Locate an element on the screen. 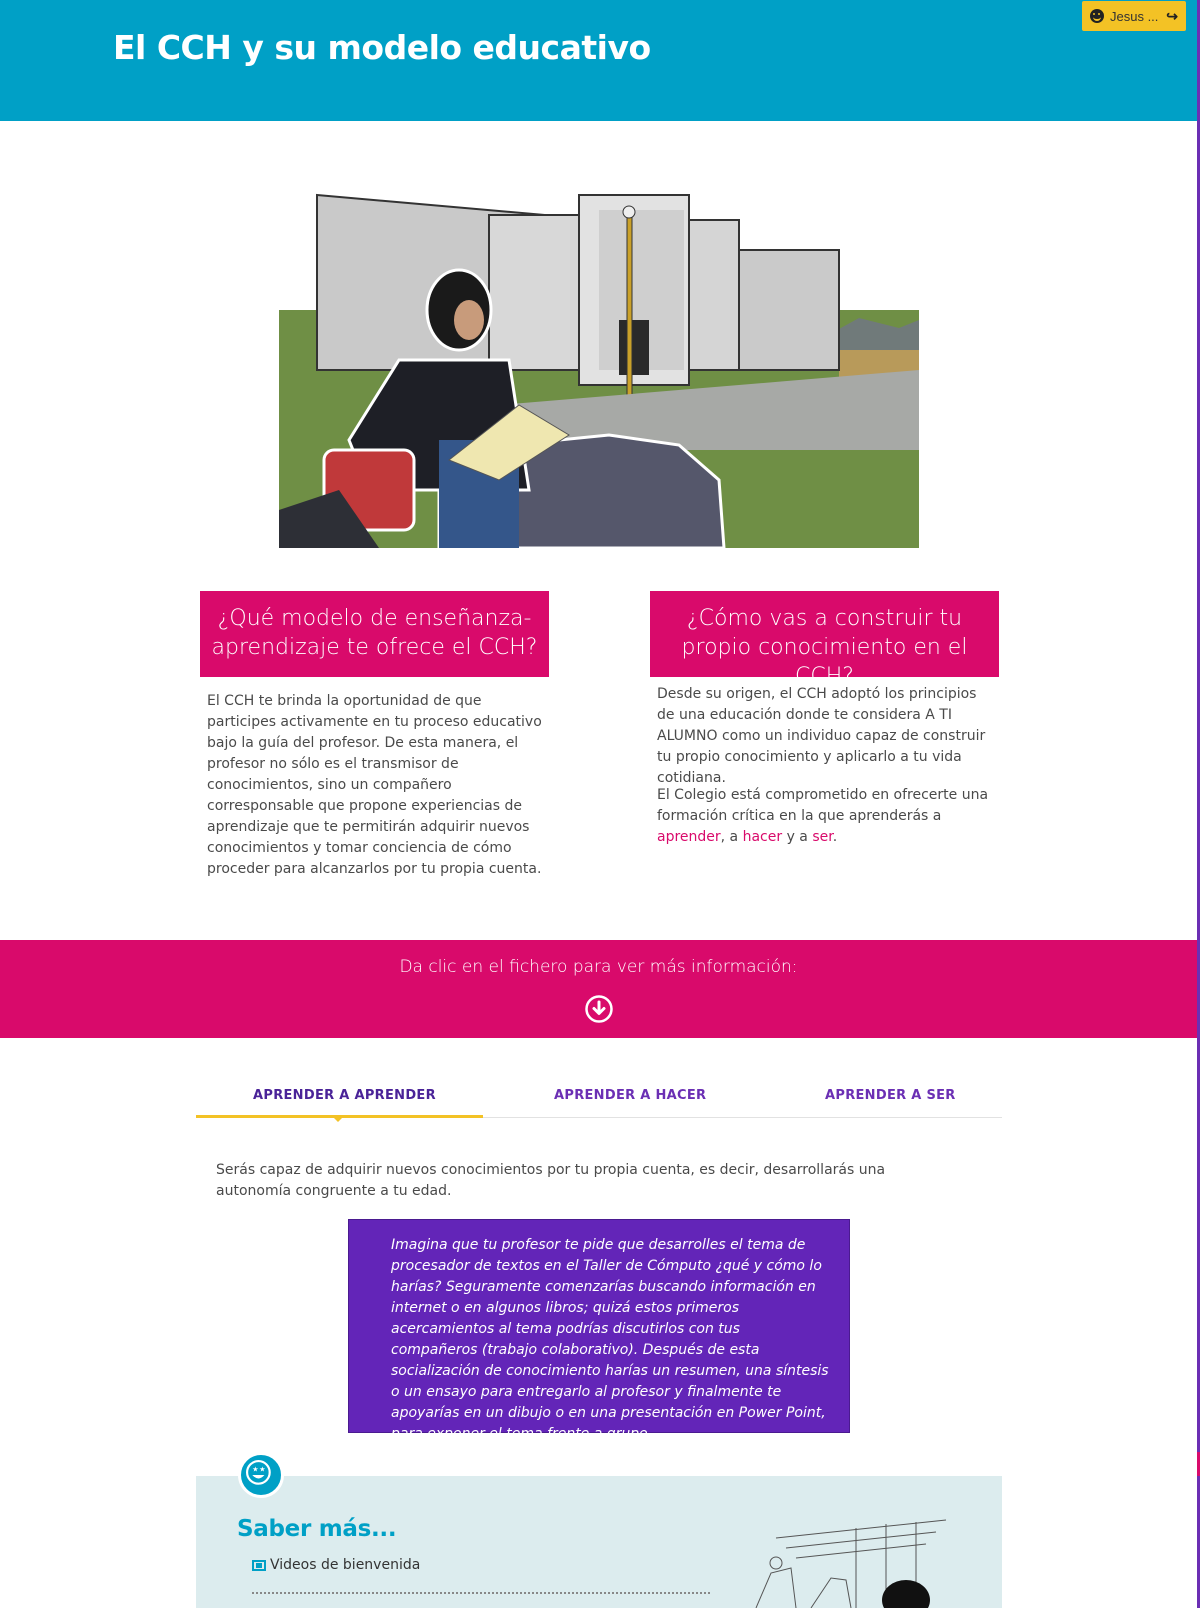  user-menu-button: Jesus ... ↪ is located at coordinates (1134, 16).